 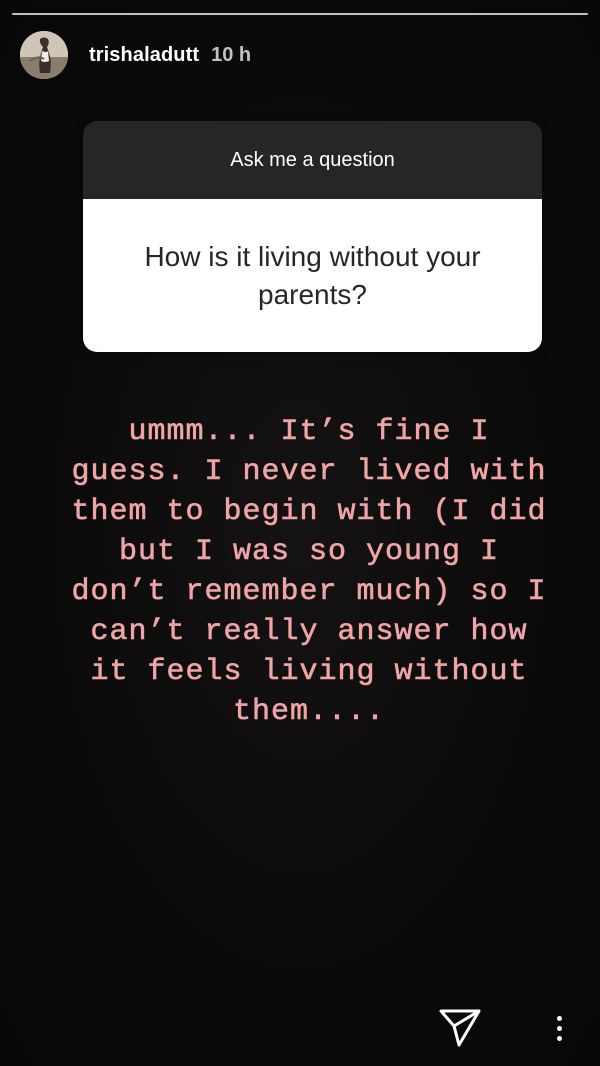 I want to click on avatar, so click(x=44, y=55).